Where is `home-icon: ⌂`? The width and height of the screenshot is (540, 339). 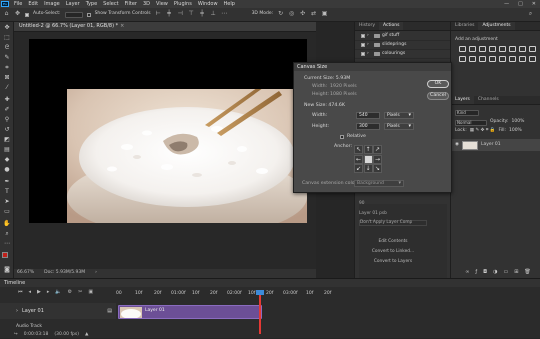
home-icon: ⌂ is located at coordinates (6, 14).